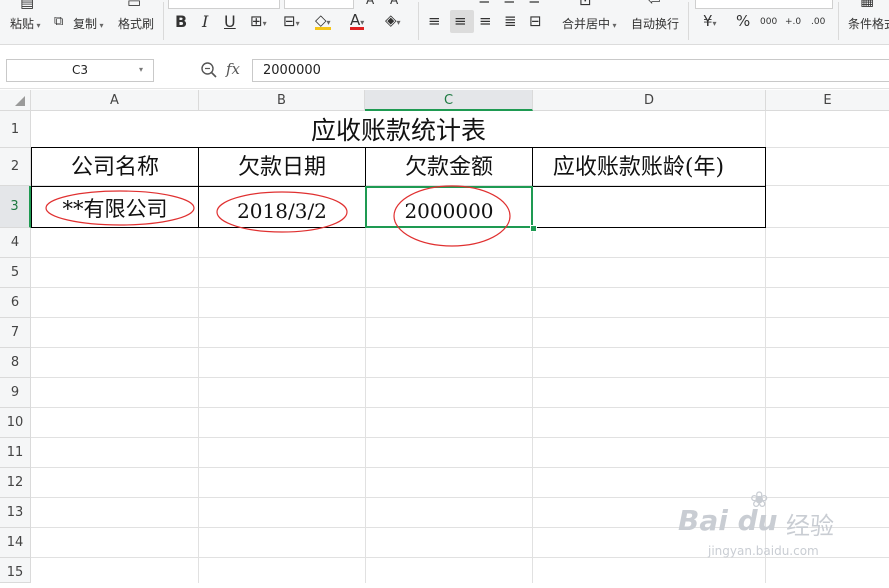  I want to click on watermark-url: jingyan.baidu.com, so click(763, 551).